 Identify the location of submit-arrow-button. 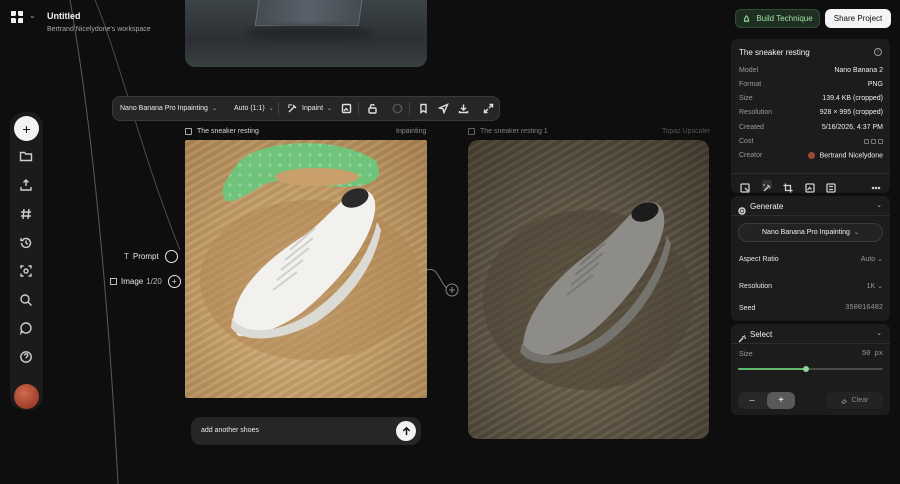
(406, 431).